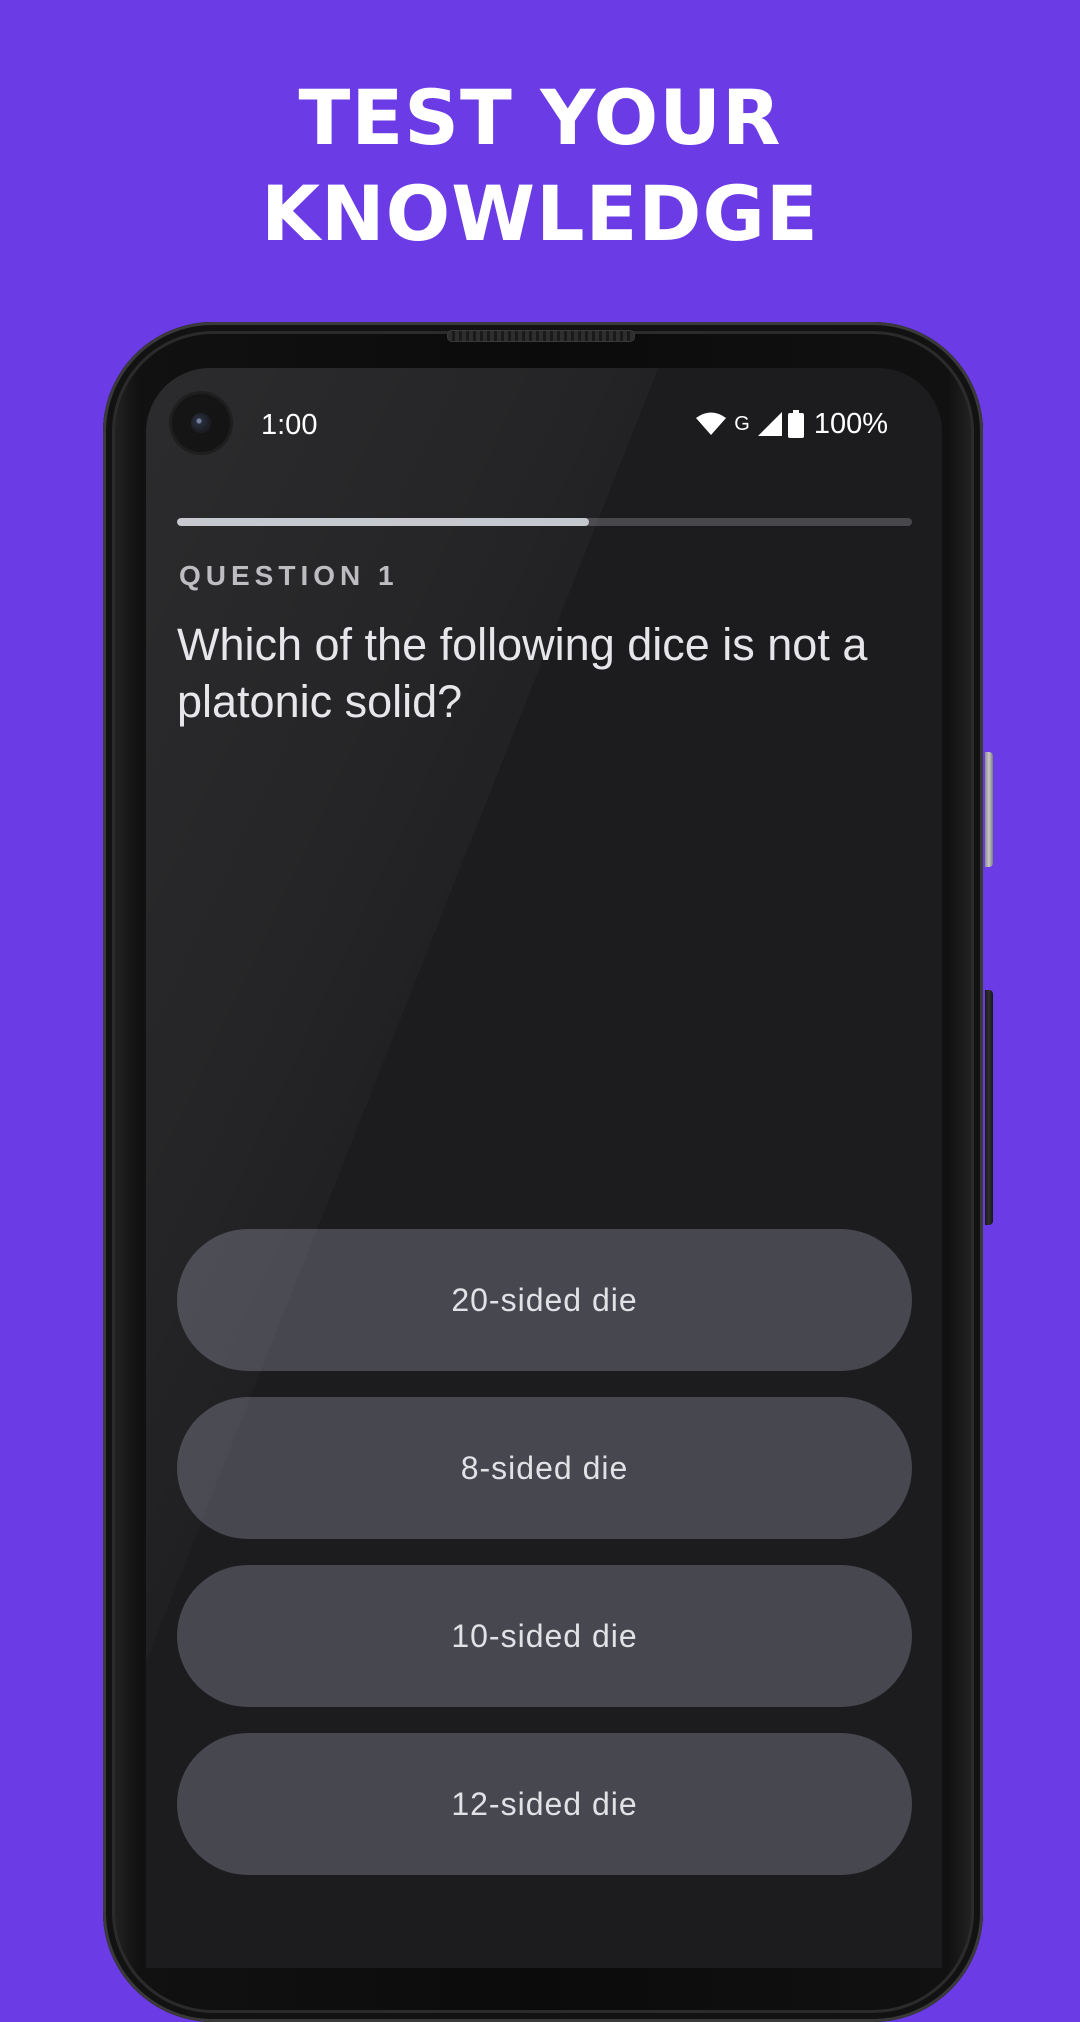 This screenshot has width=1080, height=2022. What do you see at coordinates (989, 809) in the screenshot?
I see `power-button` at bounding box center [989, 809].